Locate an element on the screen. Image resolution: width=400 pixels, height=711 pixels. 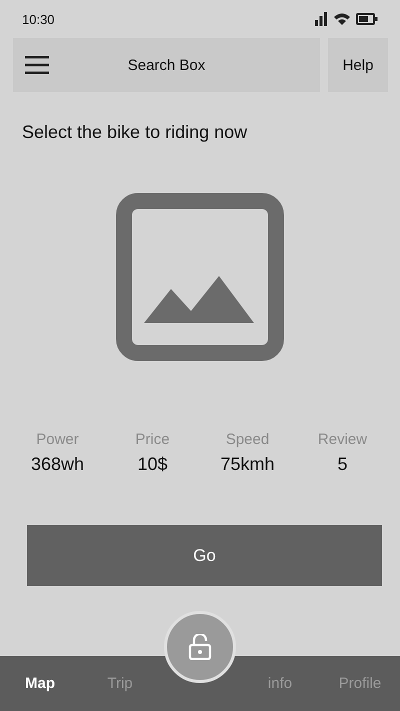
go-button: Go is located at coordinates (204, 555).